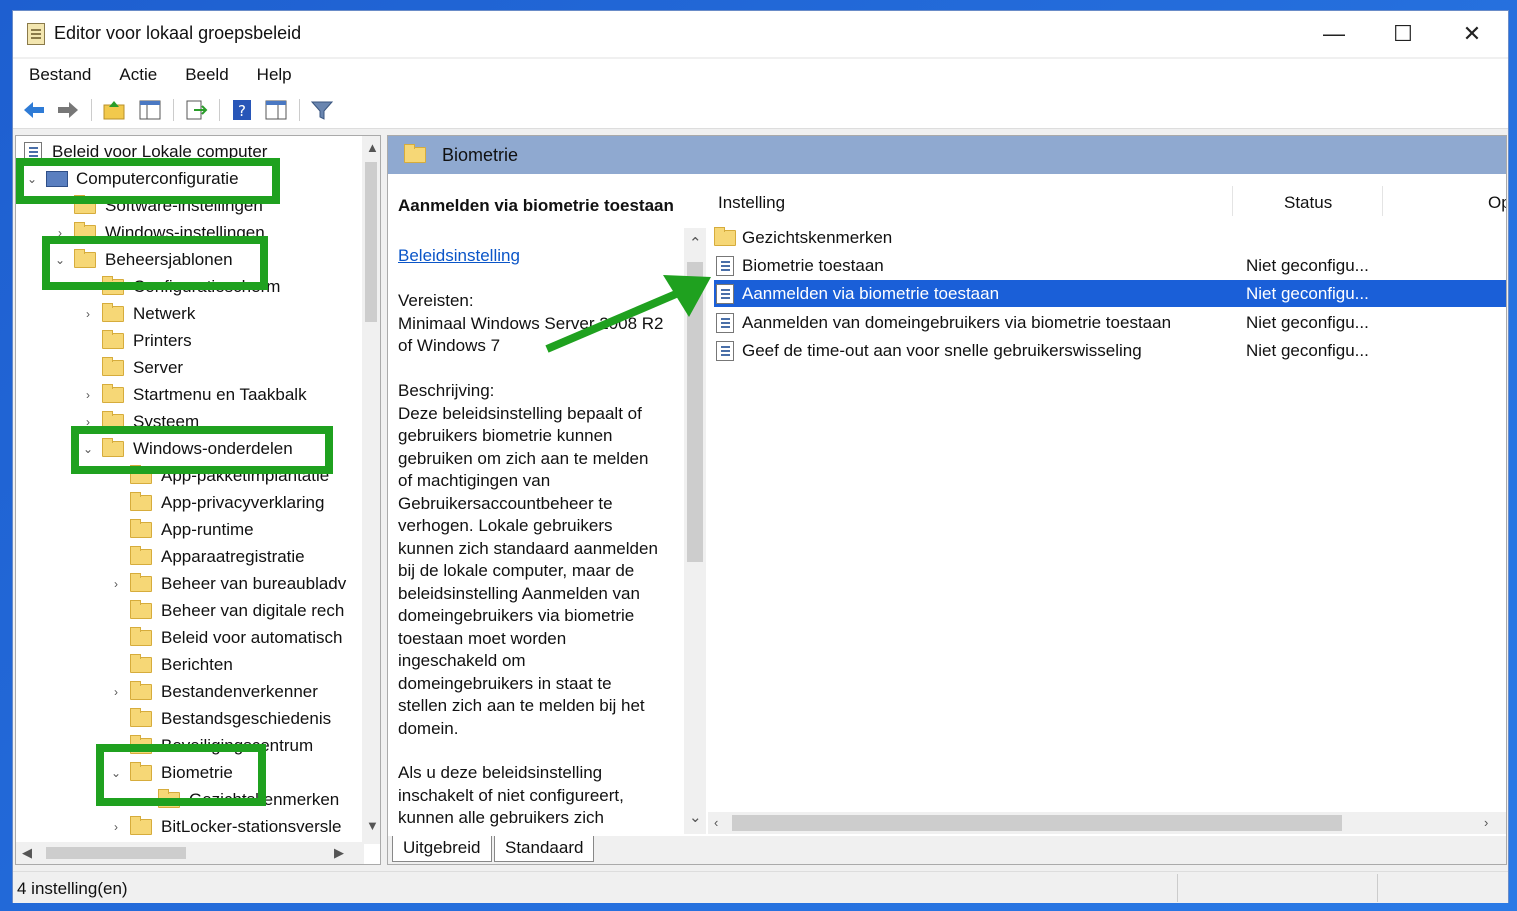  I want to click on menu-bar: Bestand Actie Beeld Help, so click(760, 75).